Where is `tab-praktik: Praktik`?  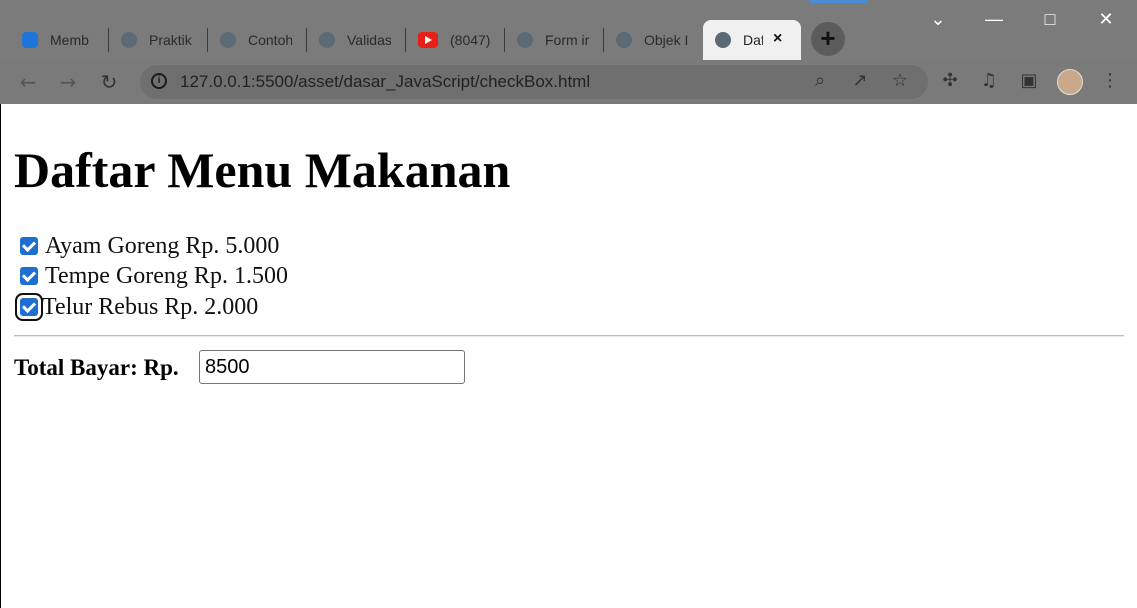
tab-praktik: Praktik is located at coordinates (158, 40).